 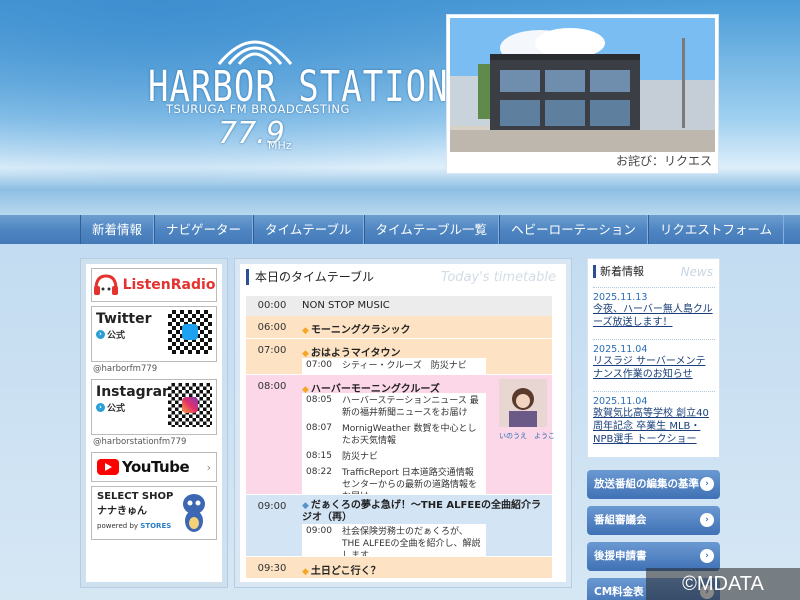 What do you see at coordinates (653, 484) in the screenshot?
I see `broadcast-standards-button: 放送番組の編集の基準 ›` at bounding box center [653, 484].